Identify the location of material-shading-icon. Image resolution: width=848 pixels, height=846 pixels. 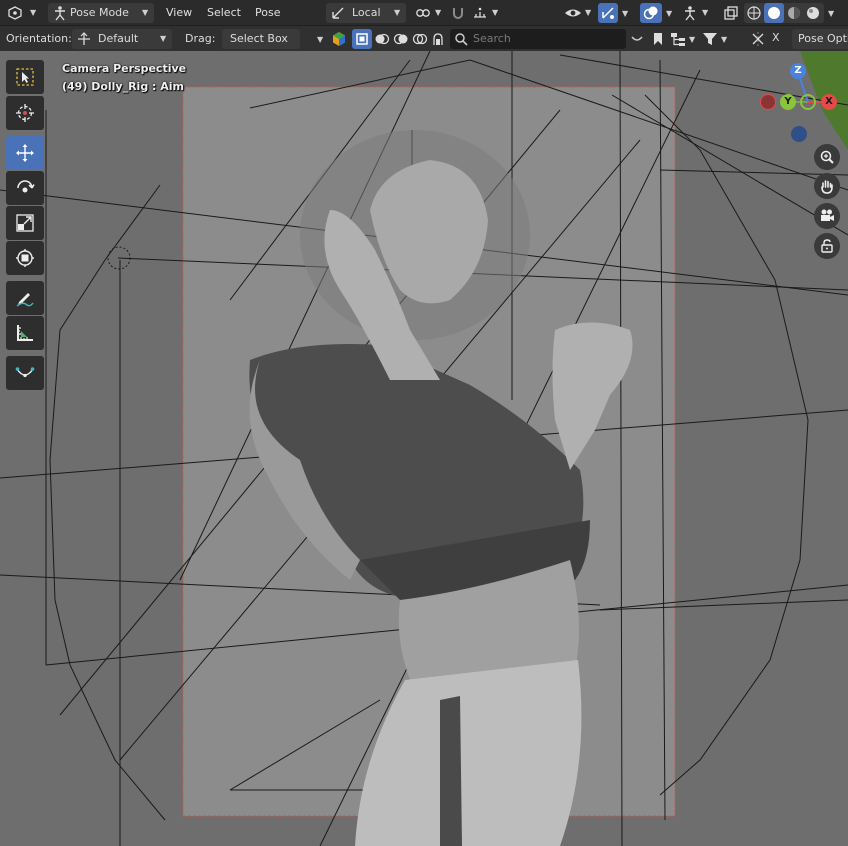
(794, 13).